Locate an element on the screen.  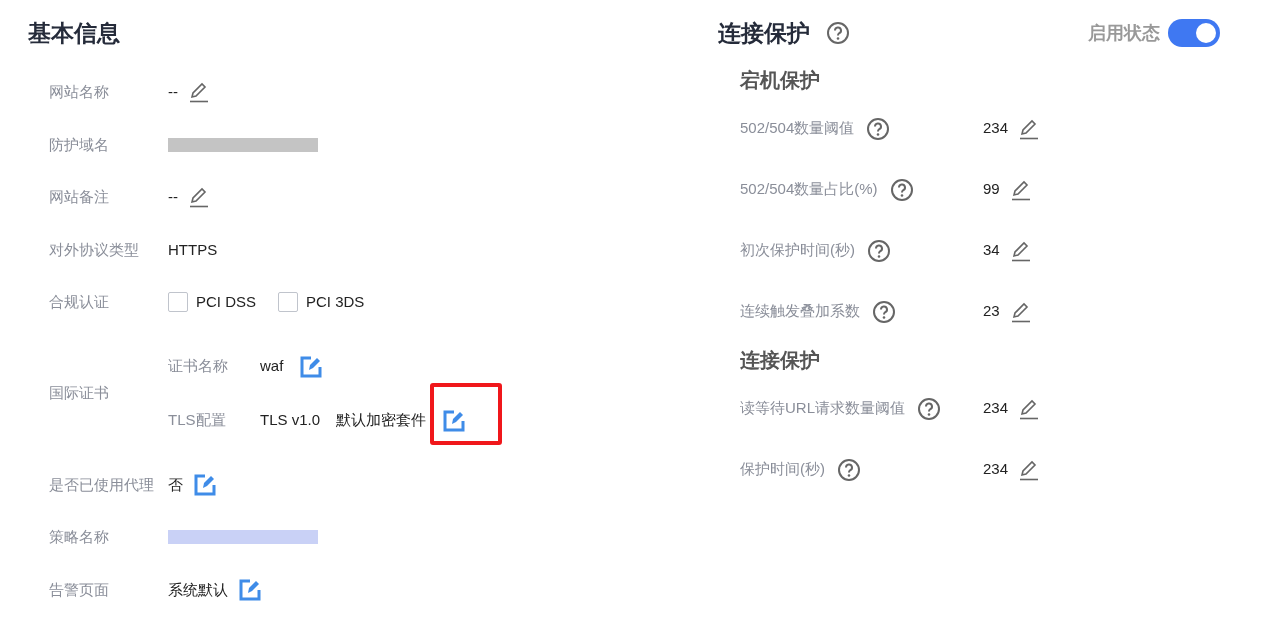
subsection-title: 连接保护 is located at coordinates (780, 360).